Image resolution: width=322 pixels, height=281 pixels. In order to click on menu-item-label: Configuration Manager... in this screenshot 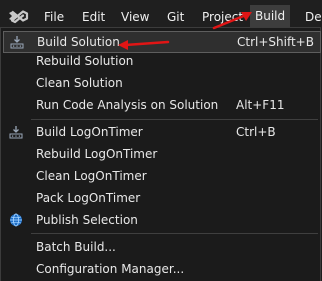, I will do `click(110, 269)`.